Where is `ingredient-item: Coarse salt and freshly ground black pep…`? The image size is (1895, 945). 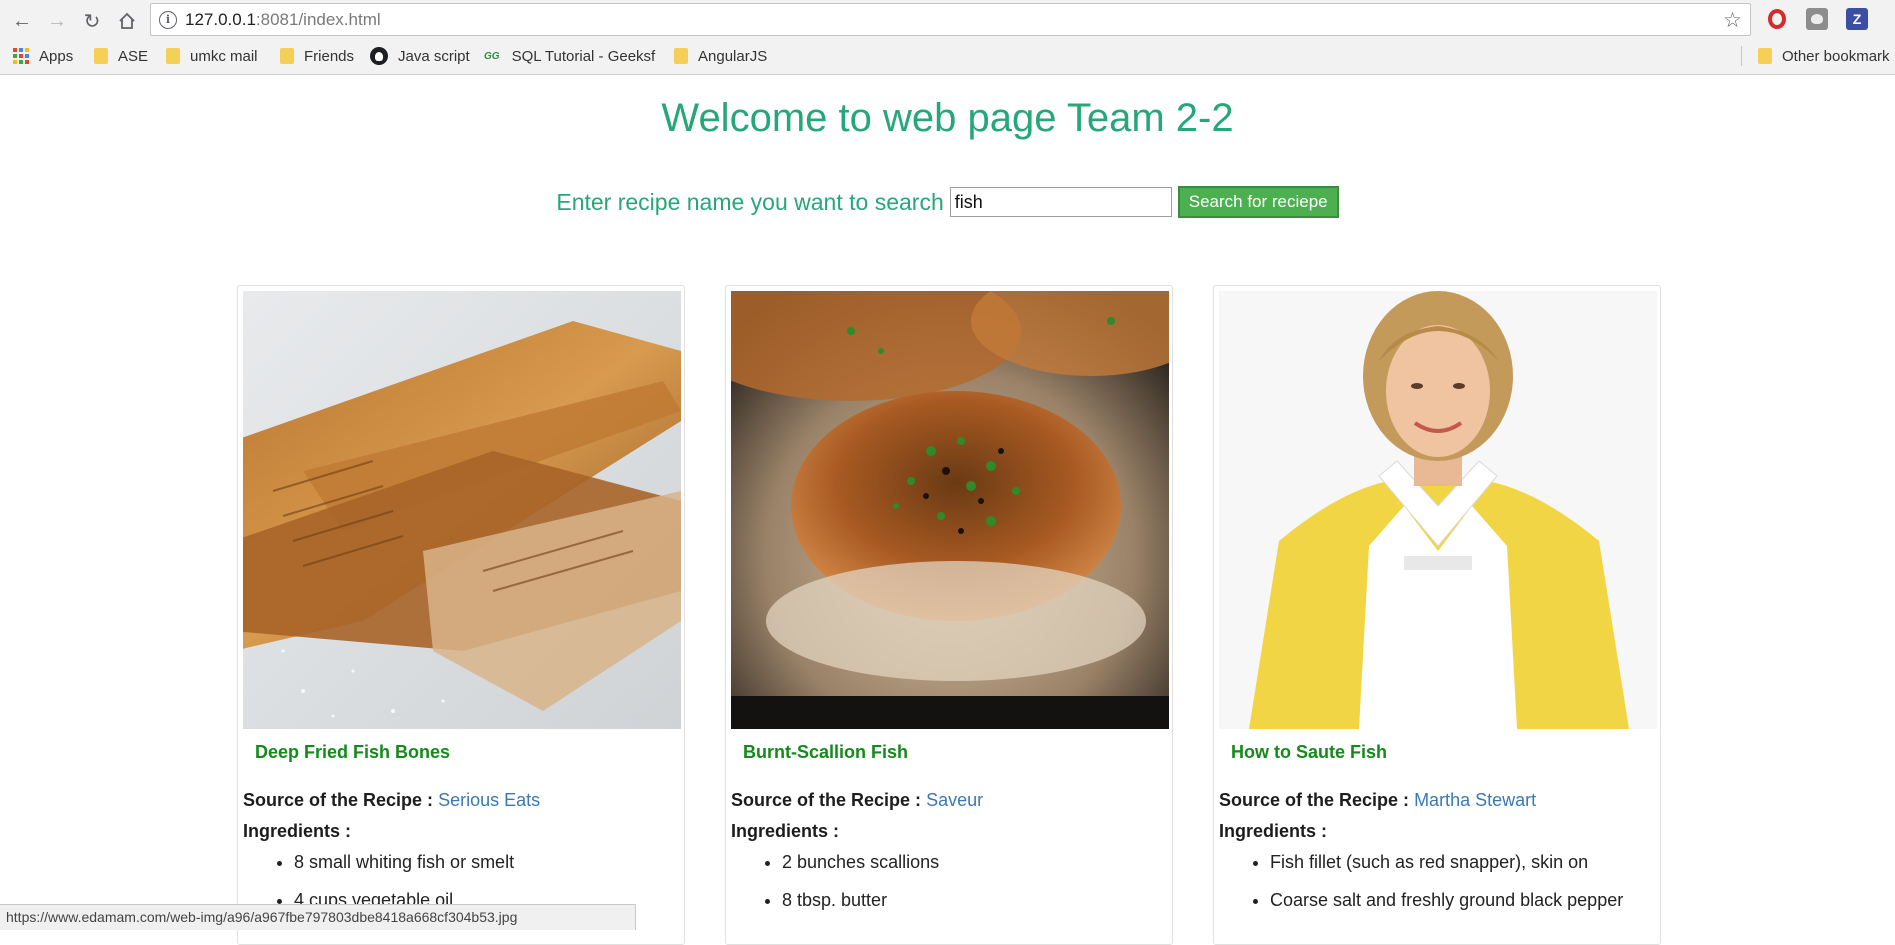
ingredient-item: Coarse salt and freshly ground black pep… is located at coordinates (1446, 908).